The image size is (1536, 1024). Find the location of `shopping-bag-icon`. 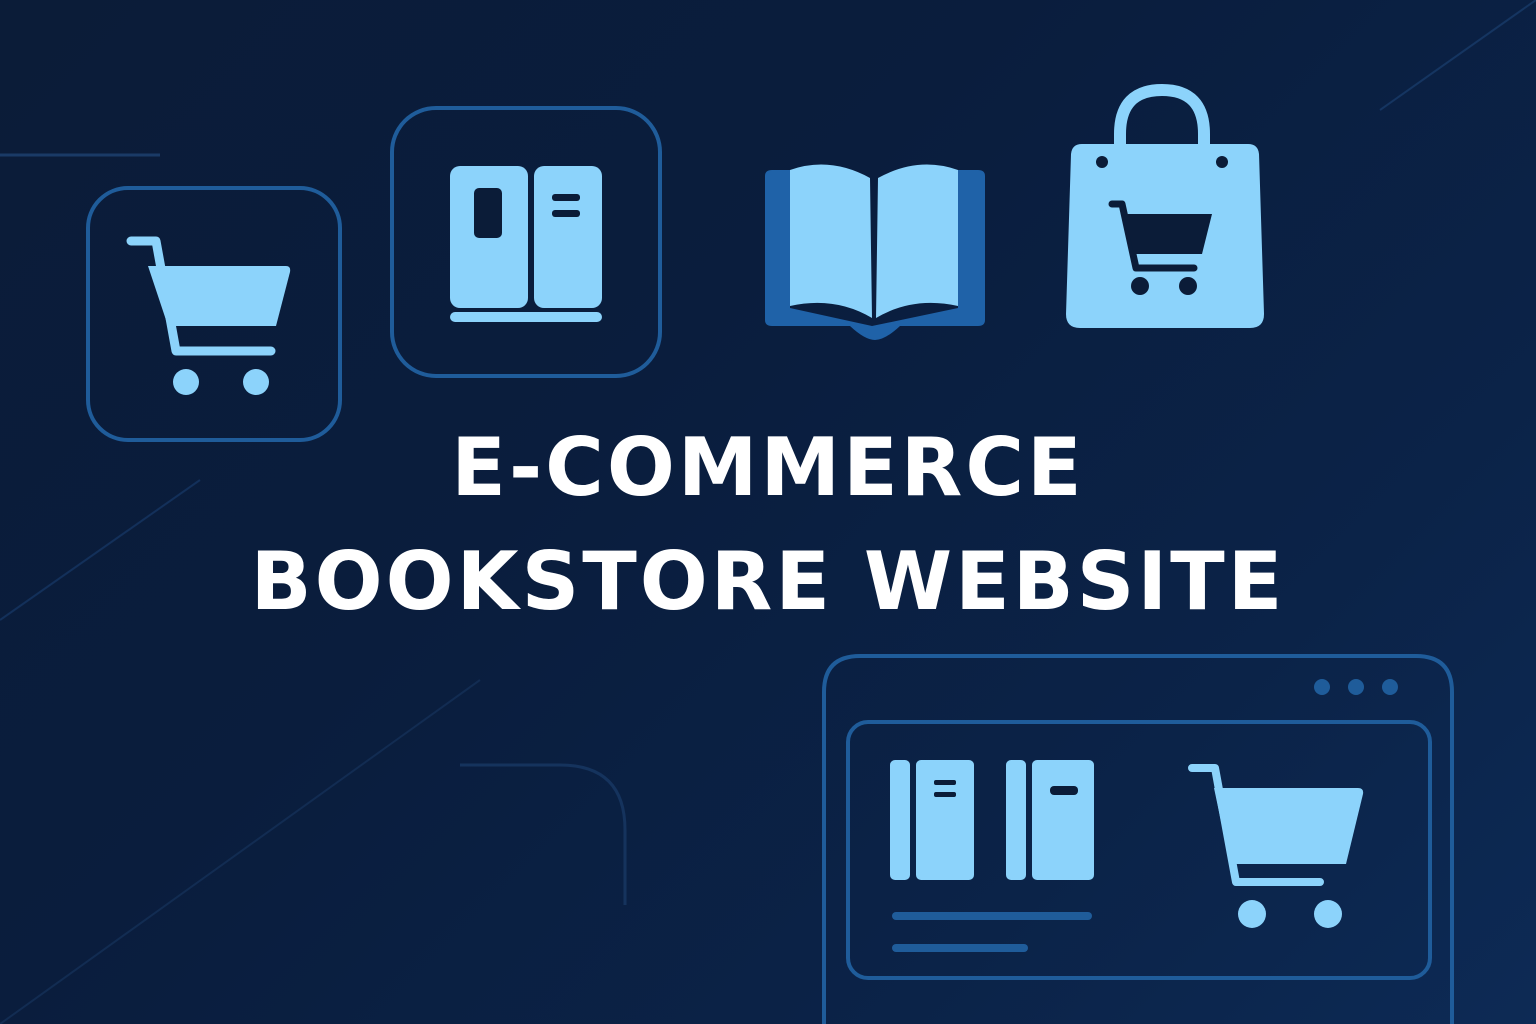

shopping-bag-icon is located at coordinates (1165, 205).